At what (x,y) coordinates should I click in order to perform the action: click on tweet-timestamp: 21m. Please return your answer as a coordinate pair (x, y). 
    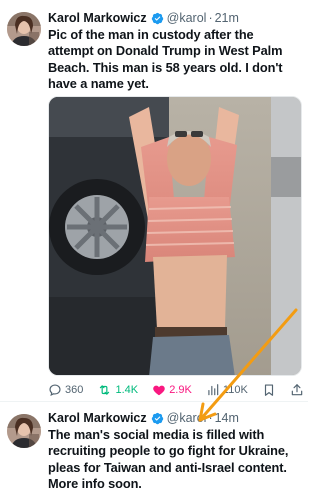
    Looking at the image, I should click on (227, 18).